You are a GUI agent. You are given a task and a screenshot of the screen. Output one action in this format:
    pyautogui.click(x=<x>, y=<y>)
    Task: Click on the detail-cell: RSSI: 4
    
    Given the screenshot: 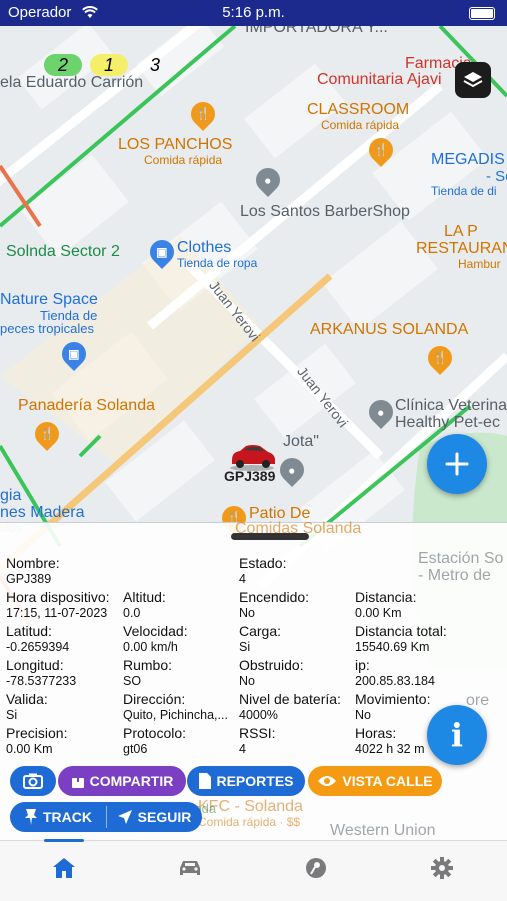 What is the action you would take?
    pyautogui.click(x=257, y=740)
    